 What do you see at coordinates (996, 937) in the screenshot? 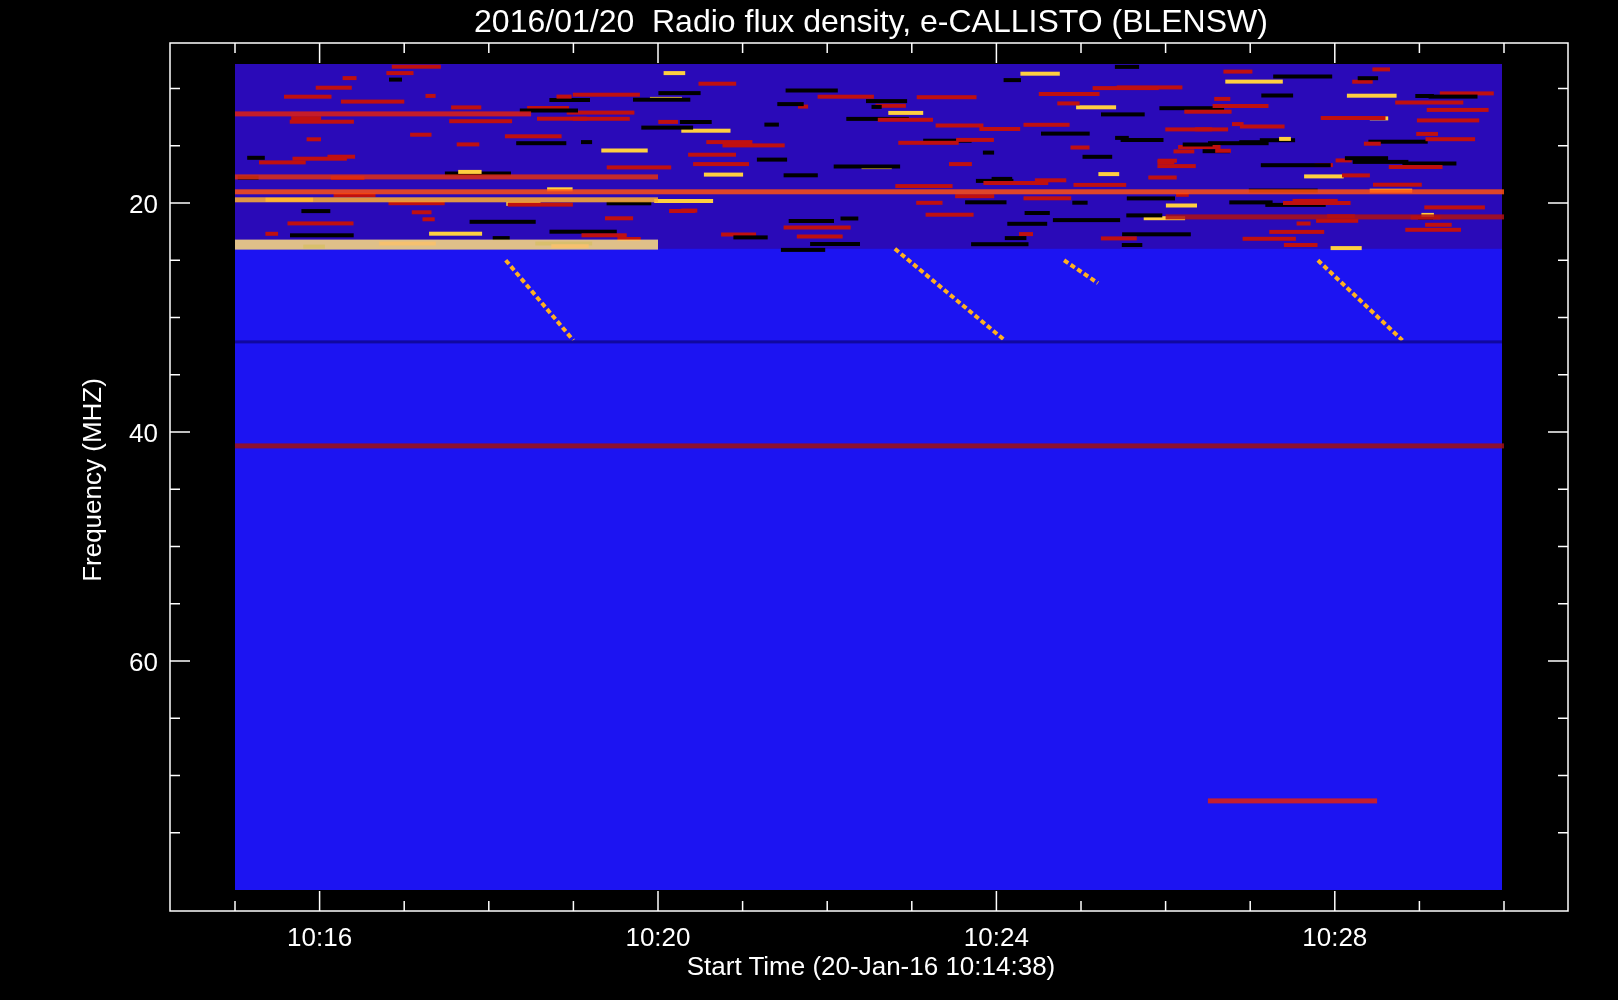
I see `x-tick-label: 10:24` at bounding box center [996, 937].